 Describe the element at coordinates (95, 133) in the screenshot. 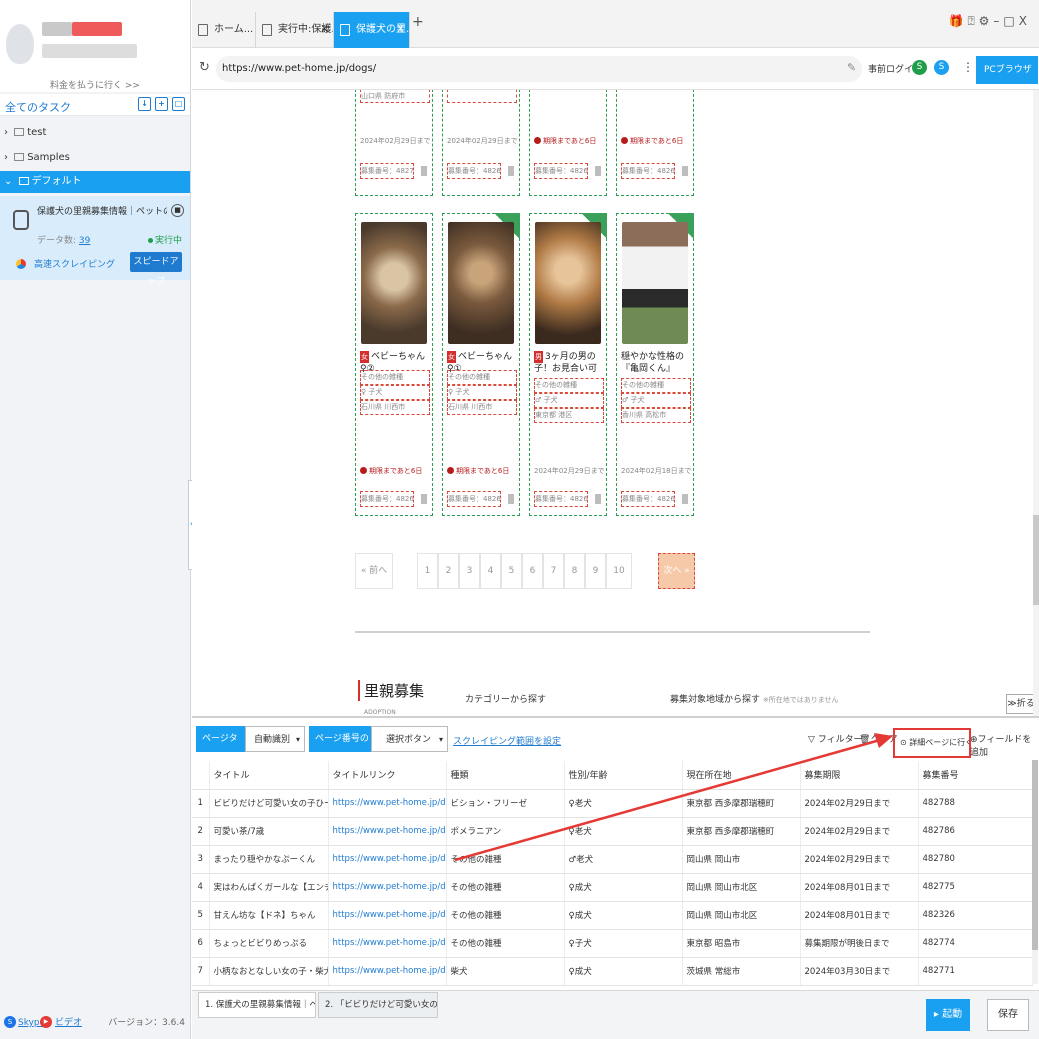

I see `tree-folder-test: › test` at that location.